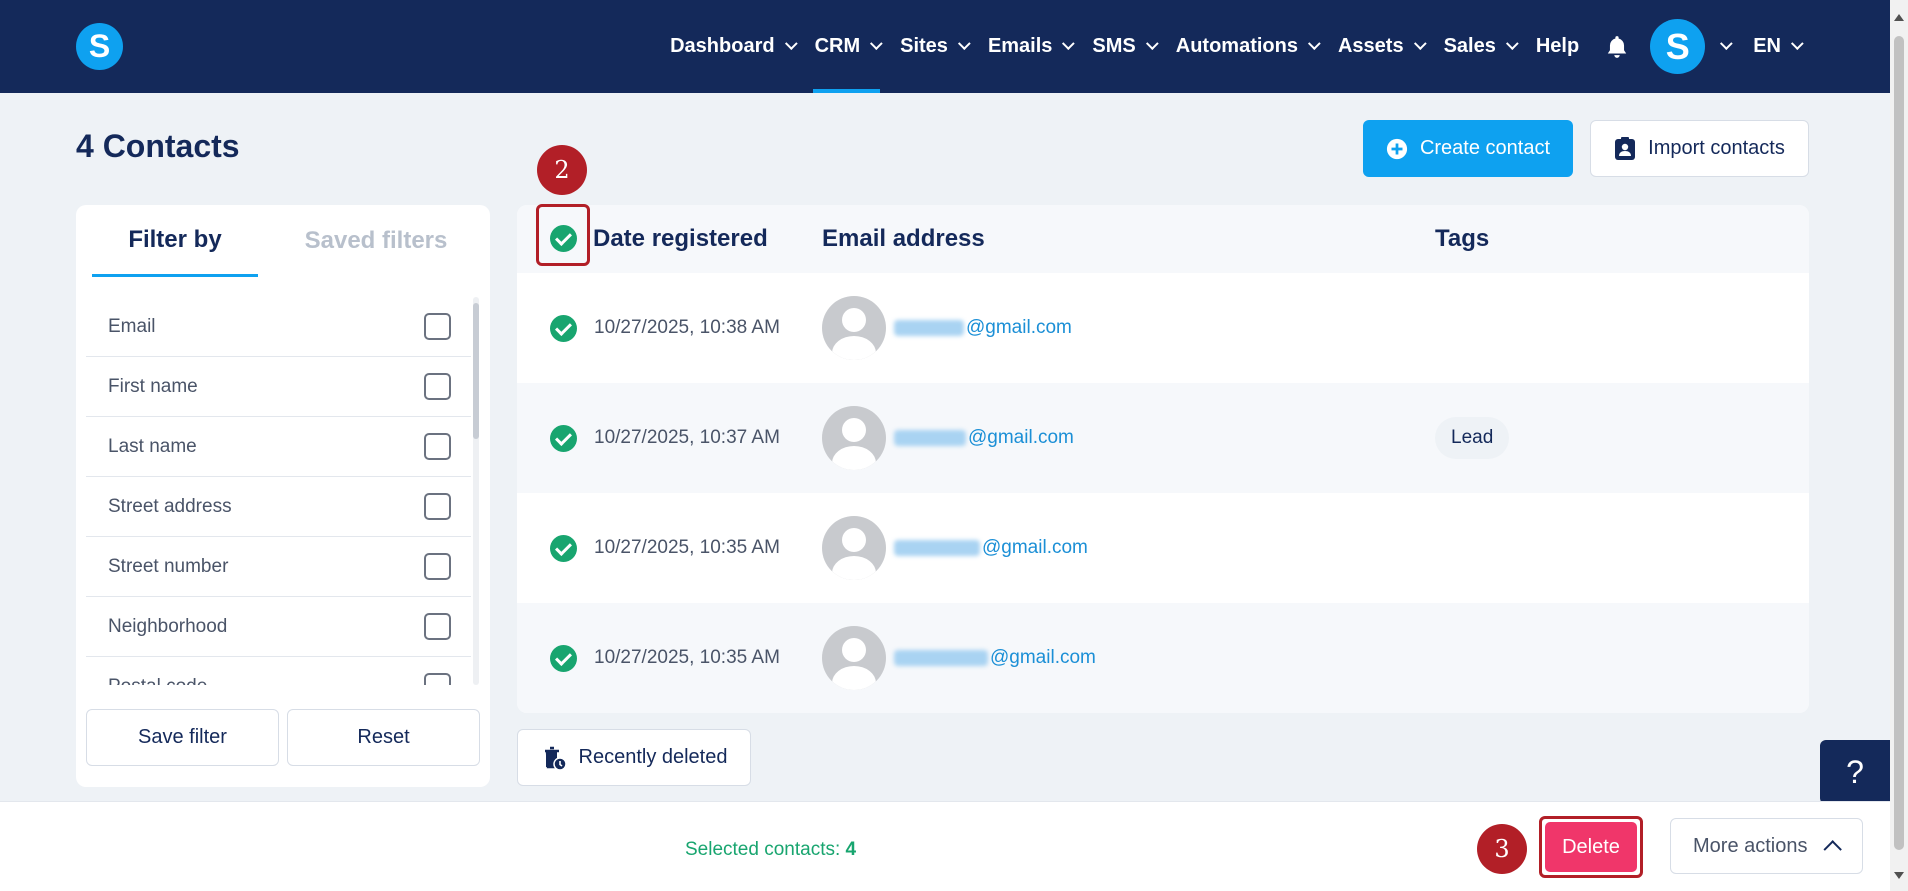 The image size is (1908, 891). What do you see at coordinates (1766, 846) in the screenshot?
I see `more-actions-button: More actions` at bounding box center [1766, 846].